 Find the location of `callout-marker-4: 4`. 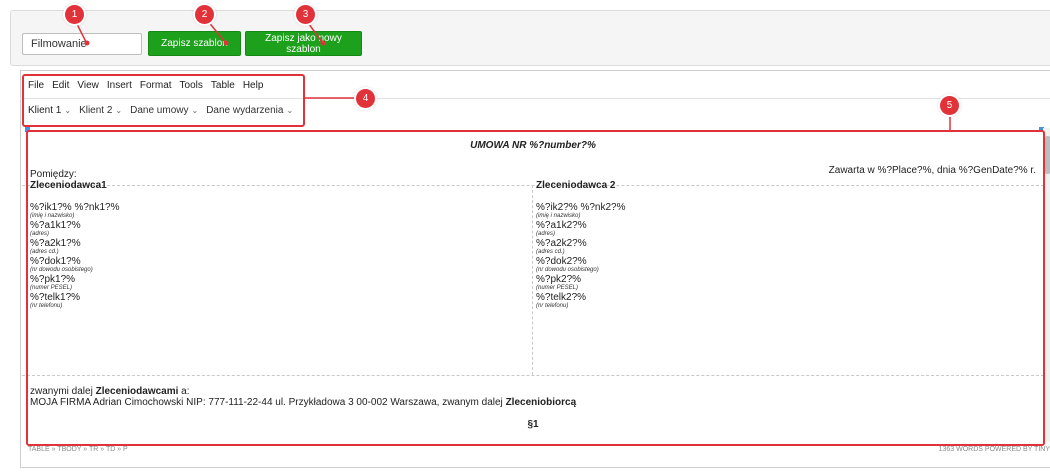

callout-marker-4: 4 is located at coordinates (365, 98).